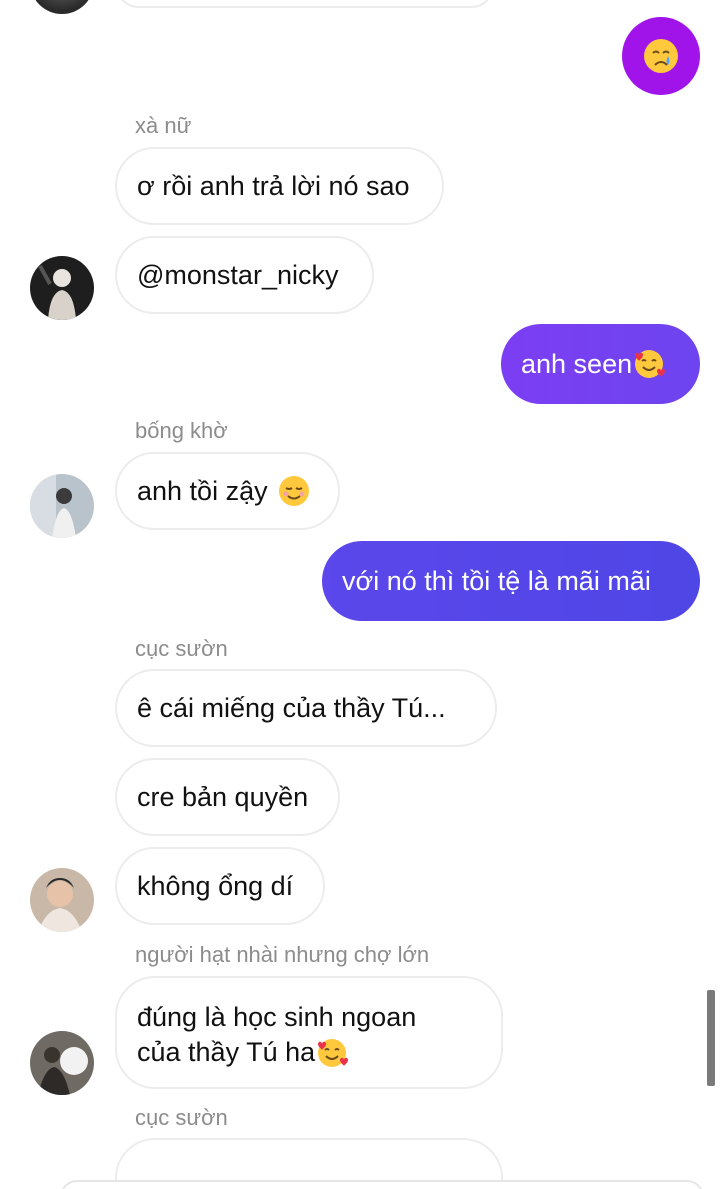 This screenshot has height=1189, width=720. What do you see at coordinates (496, 581) in the screenshot?
I see `message-text: với nó thì tồi tệ là mãi mãi` at bounding box center [496, 581].